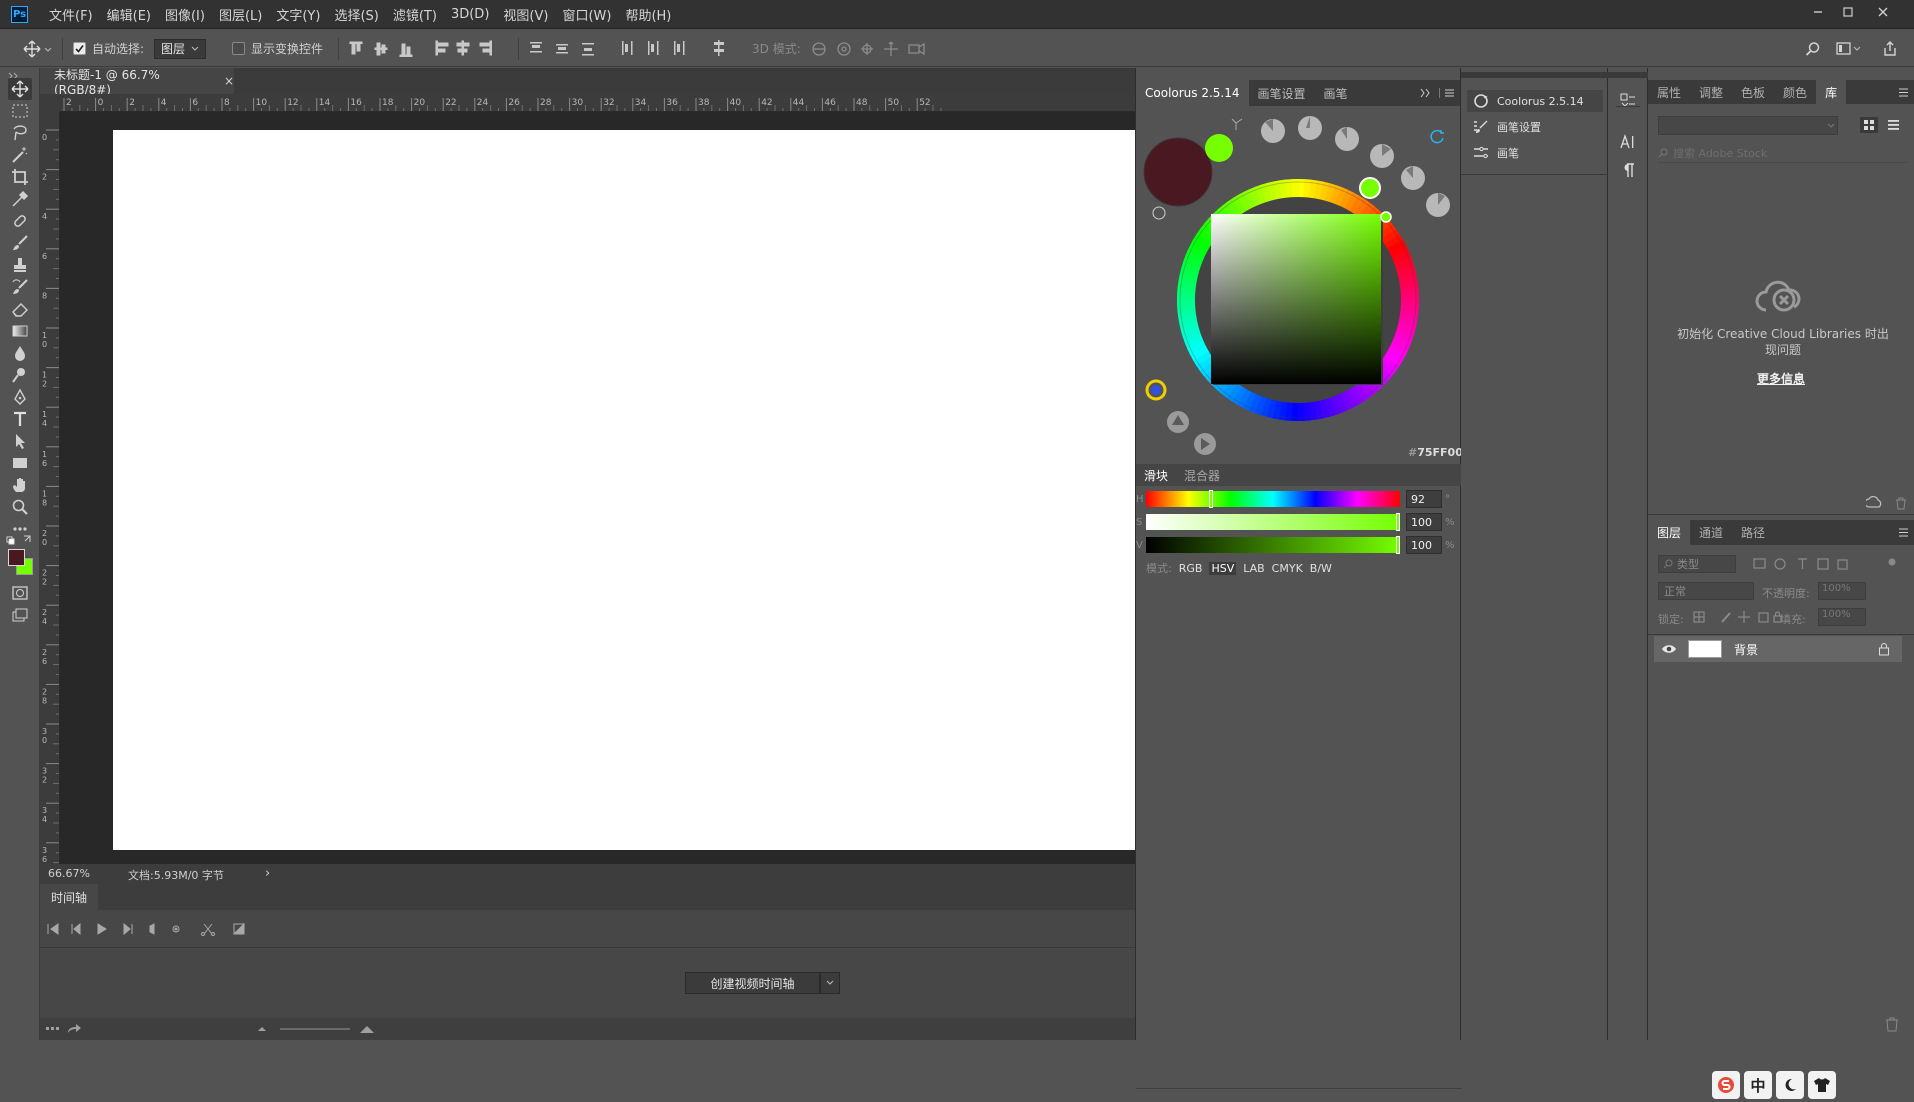  I want to click on gradient-tool, so click(20, 331).